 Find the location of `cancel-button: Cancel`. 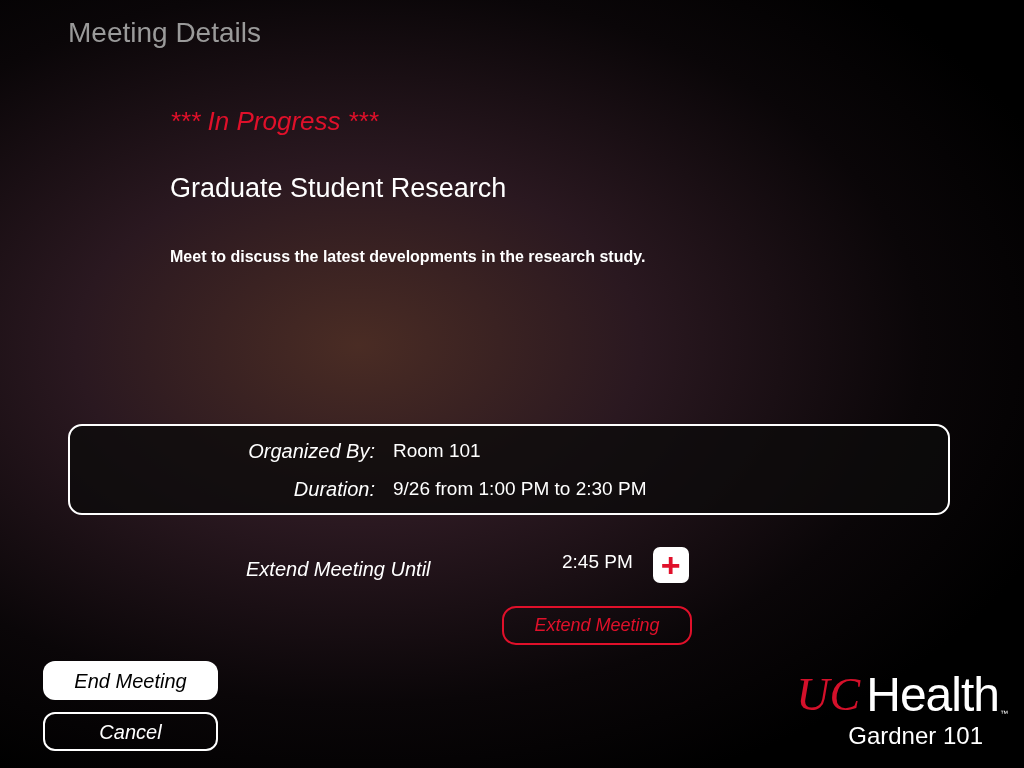

cancel-button: Cancel is located at coordinates (130, 731).